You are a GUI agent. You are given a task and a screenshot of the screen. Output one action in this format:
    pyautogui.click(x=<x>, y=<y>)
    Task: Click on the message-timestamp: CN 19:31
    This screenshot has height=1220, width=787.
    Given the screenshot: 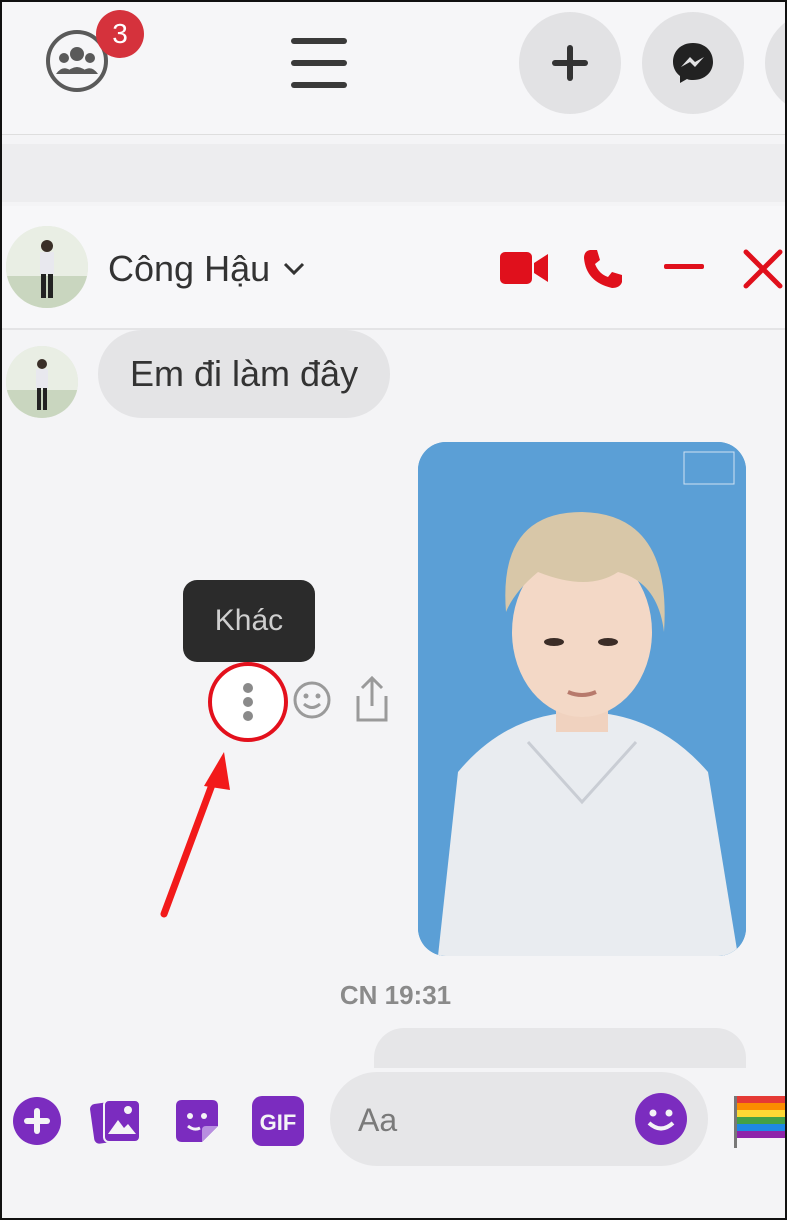 What is the action you would take?
    pyautogui.click(x=395, y=995)
    